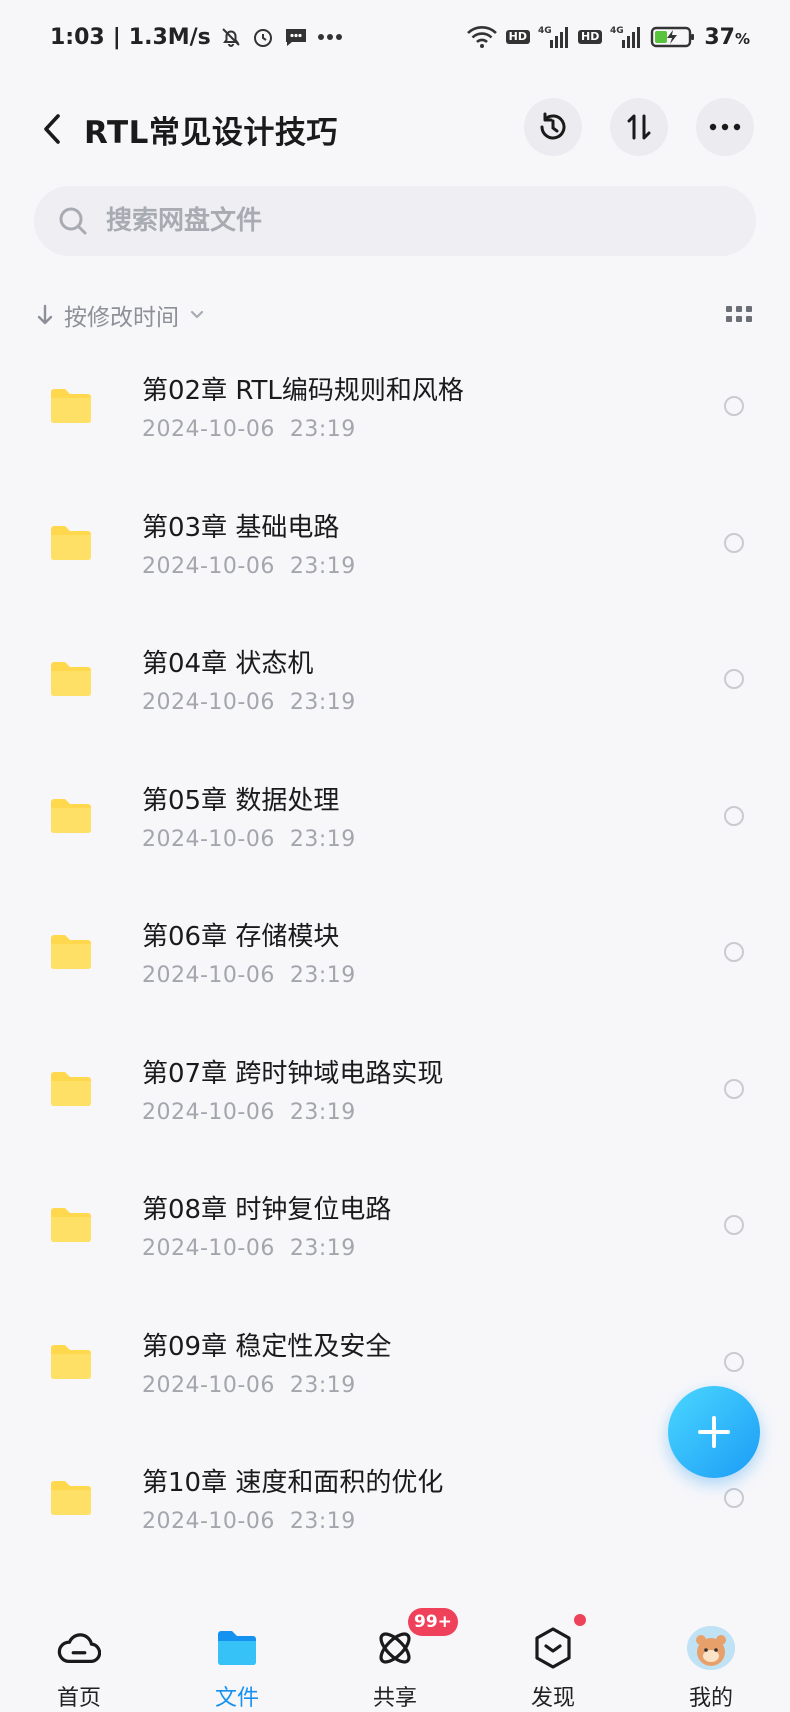  What do you see at coordinates (267, 1346) in the screenshot?
I see `file-name: 第09章 稳定性及安全` at bounding box center [267, 1346].